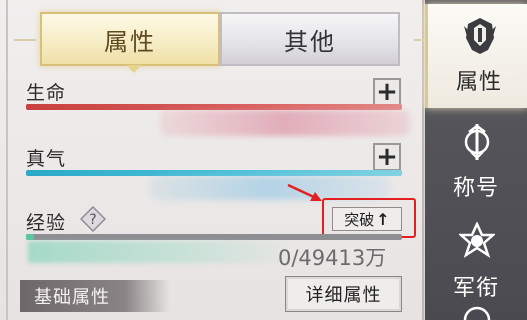  What do you see at coordinates (369, 218) in the screenshot?
I see `highlight-box` at bounding box center [369, 218].